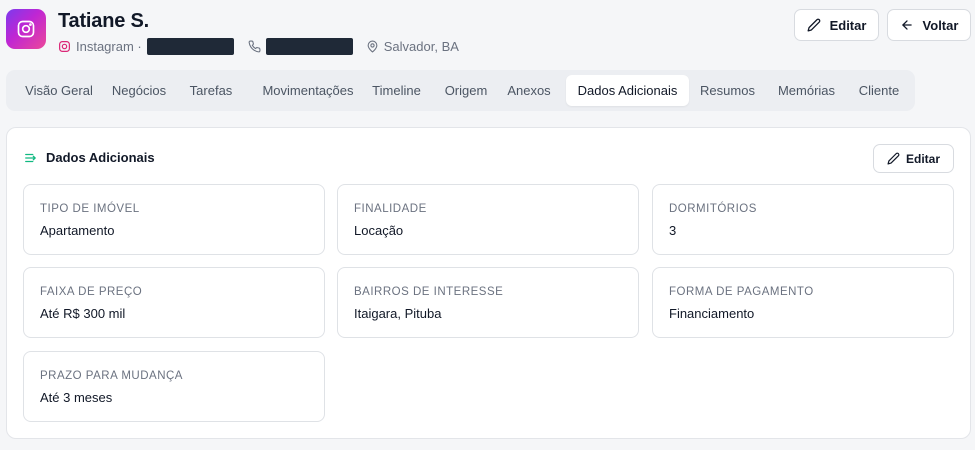  I want to click on tab-dados-adicionais: Dados Adicionais, so click(627, 90).